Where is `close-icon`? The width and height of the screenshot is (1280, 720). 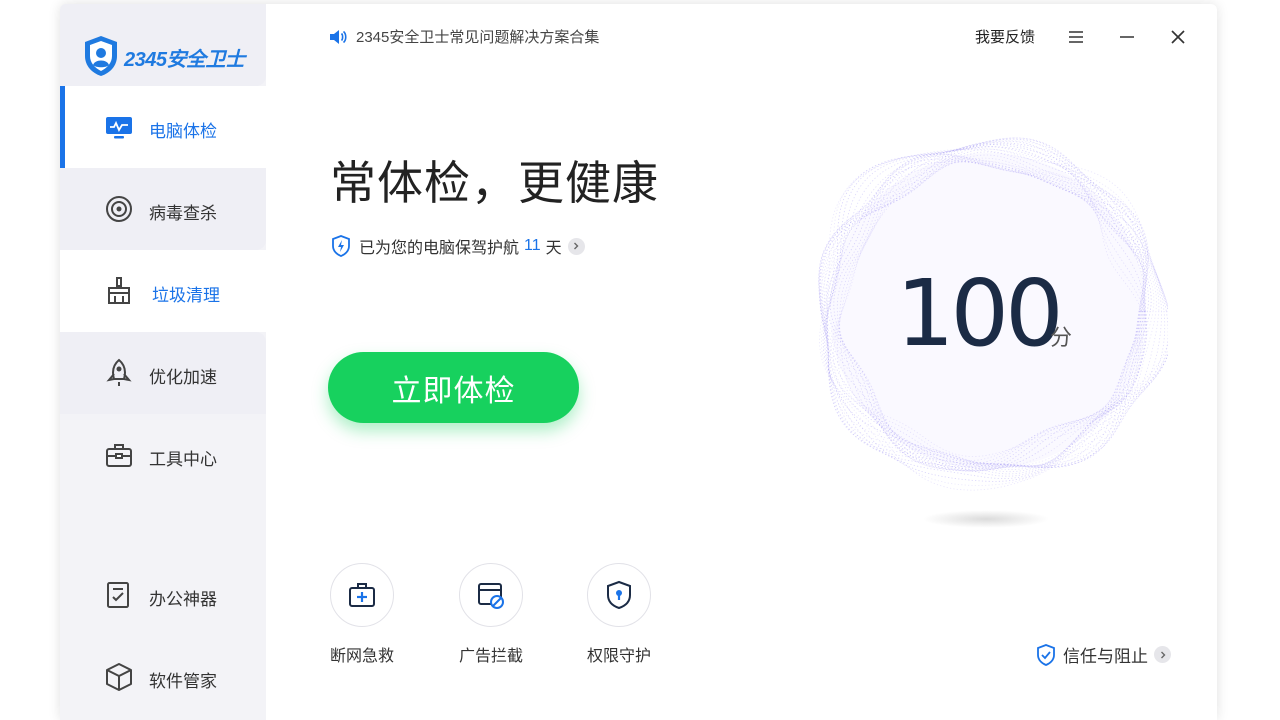
close-icon is located at coordinates (1178, 37).